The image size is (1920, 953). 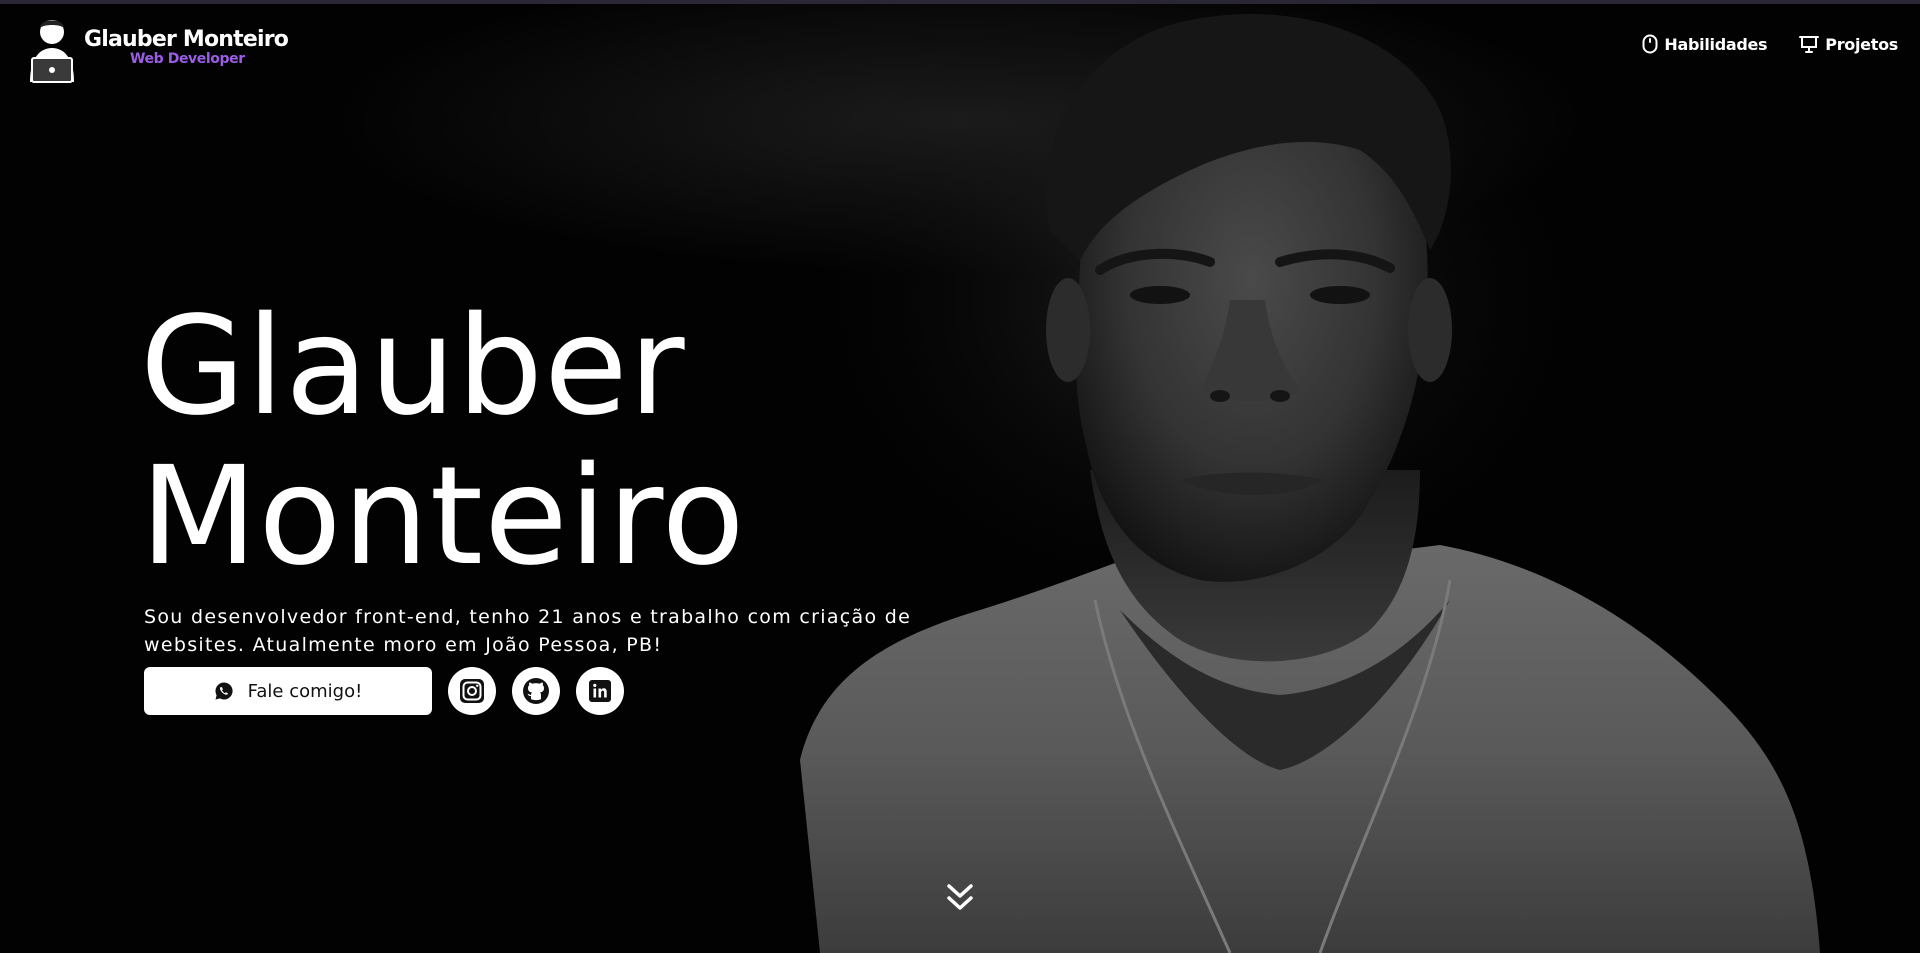 I want to click on whatsapp-icon, so click(x=224, y=691).